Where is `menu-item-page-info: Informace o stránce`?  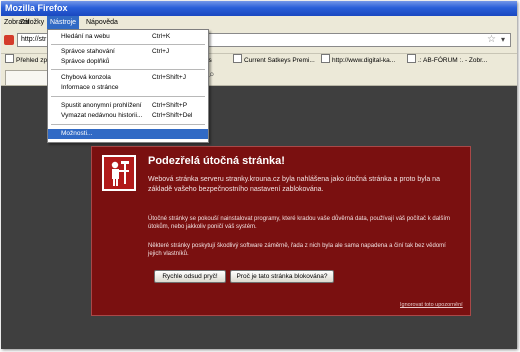 menu-item-page-info: Informace o stránce is located at coordinates (128, 88).